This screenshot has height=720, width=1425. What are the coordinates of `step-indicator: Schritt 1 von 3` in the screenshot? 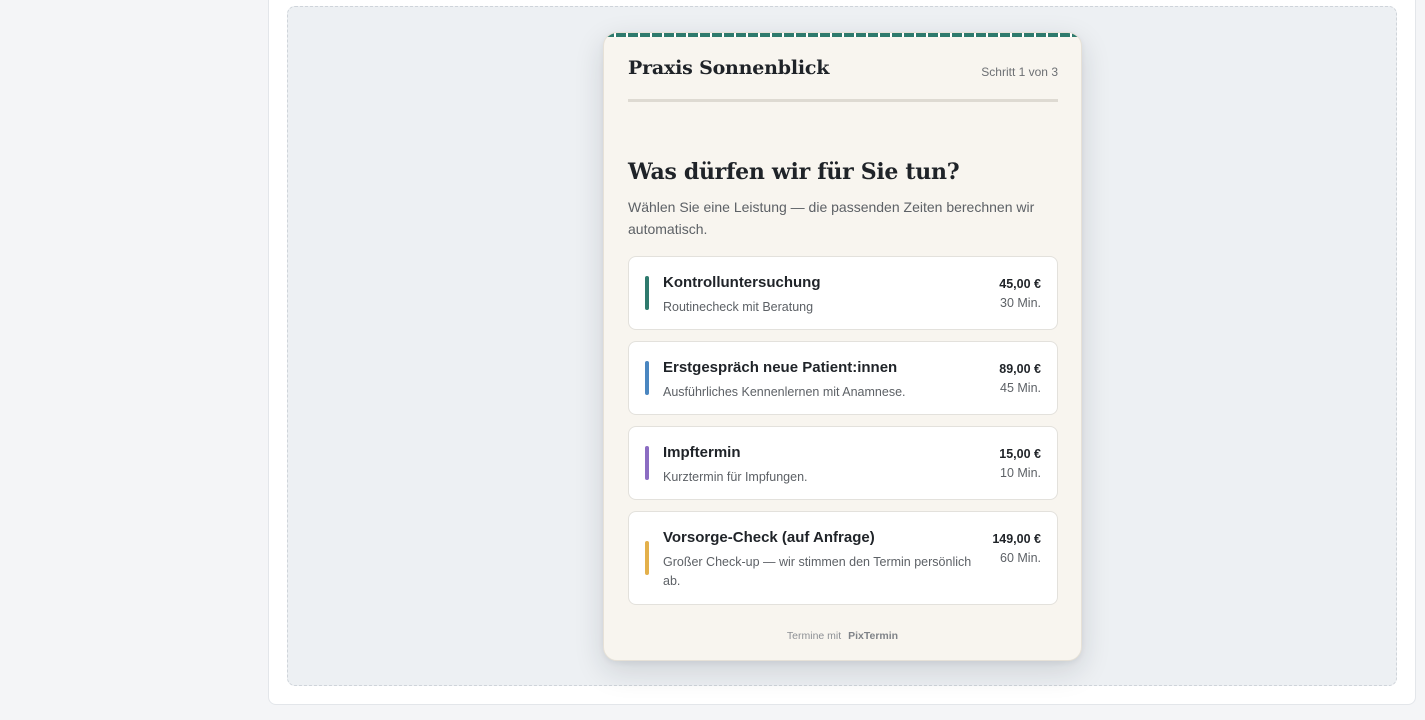 It's located at (1019, 72).